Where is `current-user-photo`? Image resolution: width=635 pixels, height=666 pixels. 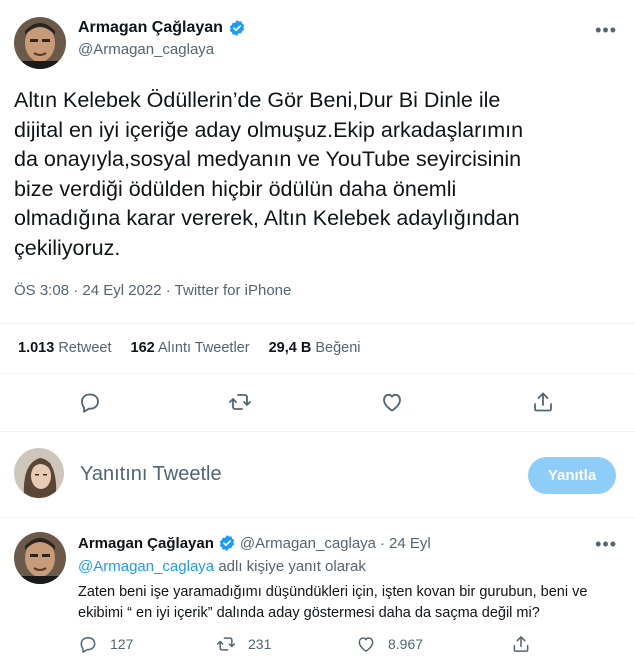
current-user-photo is located at coordinates (39, 473).